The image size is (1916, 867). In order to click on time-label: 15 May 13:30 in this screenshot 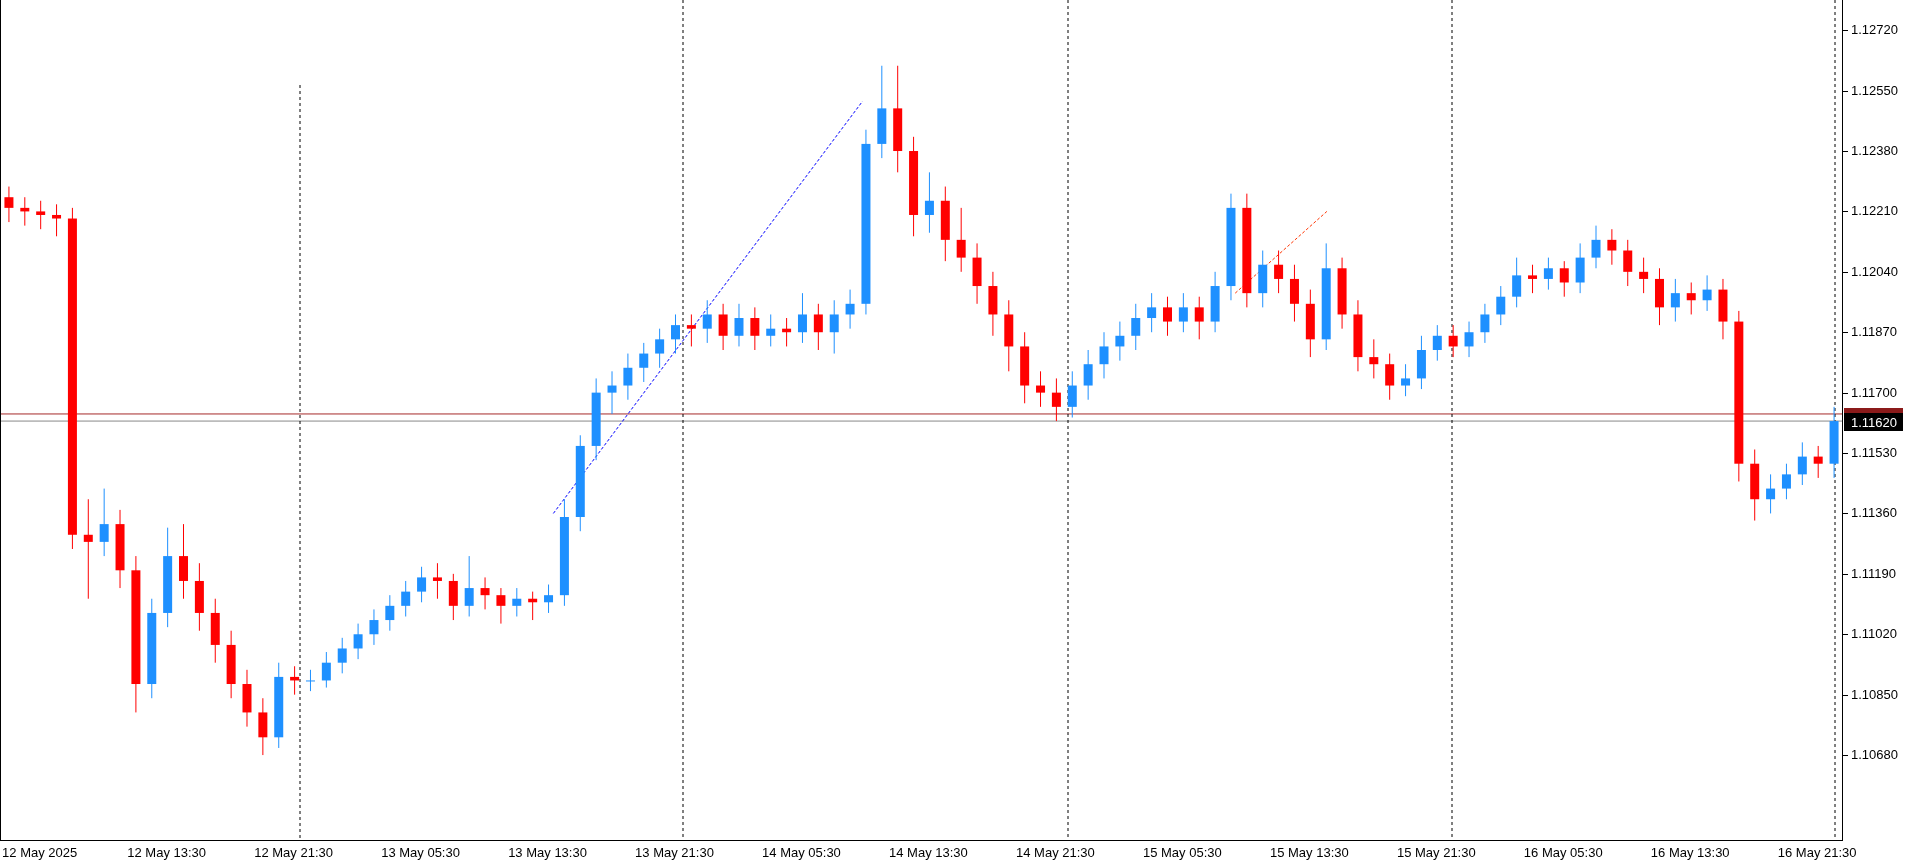, I will do `click(1309, 853)`.